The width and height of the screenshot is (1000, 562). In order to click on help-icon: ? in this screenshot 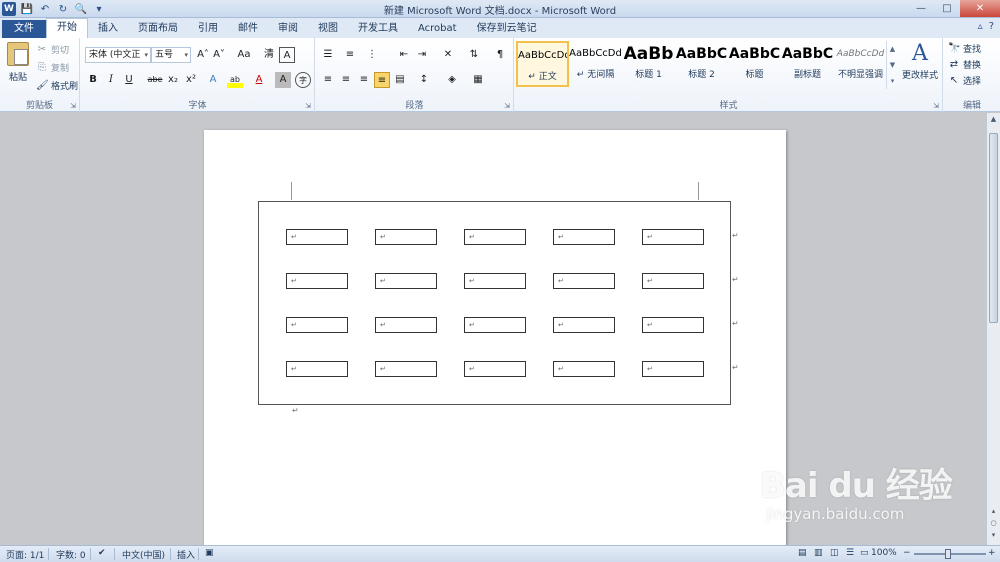, I will do `click(991, 26)`.